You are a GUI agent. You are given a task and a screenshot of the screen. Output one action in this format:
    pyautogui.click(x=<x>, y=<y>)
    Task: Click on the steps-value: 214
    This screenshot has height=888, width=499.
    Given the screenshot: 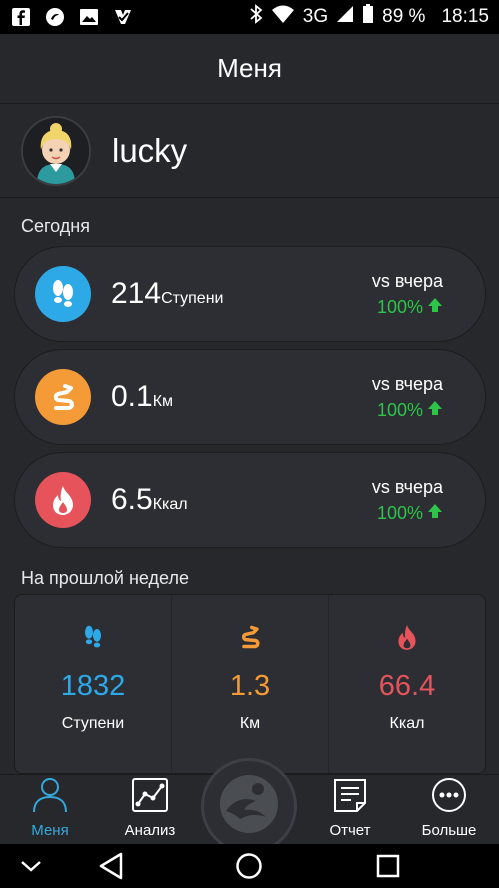 What is the action you would take?
    pyautogui.click(x=136, y=293)
    